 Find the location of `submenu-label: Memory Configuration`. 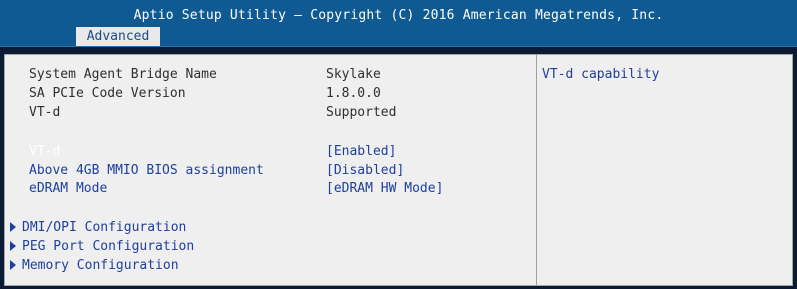

submenu-label: Memory Configuration is located at coordinates (100, 265).